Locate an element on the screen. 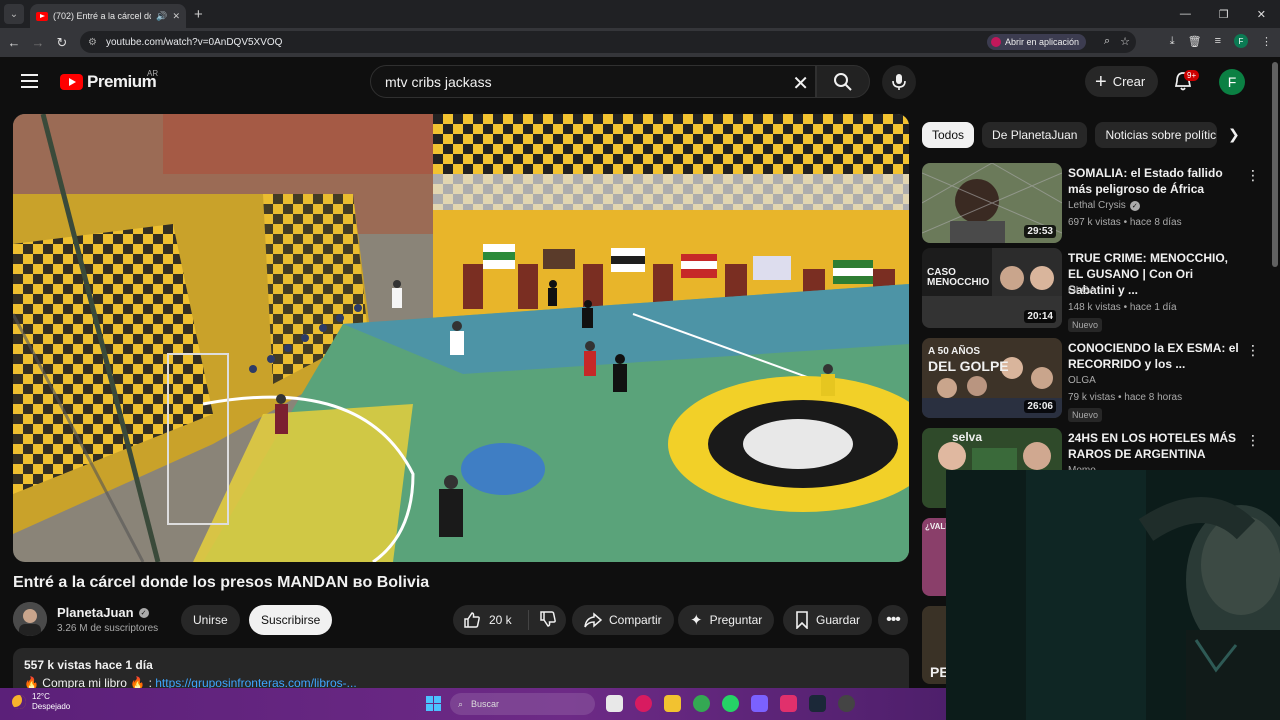 Image resolution: width=1280 pixels, height=720 pixels. start-button is located at coordinates (433, 703).